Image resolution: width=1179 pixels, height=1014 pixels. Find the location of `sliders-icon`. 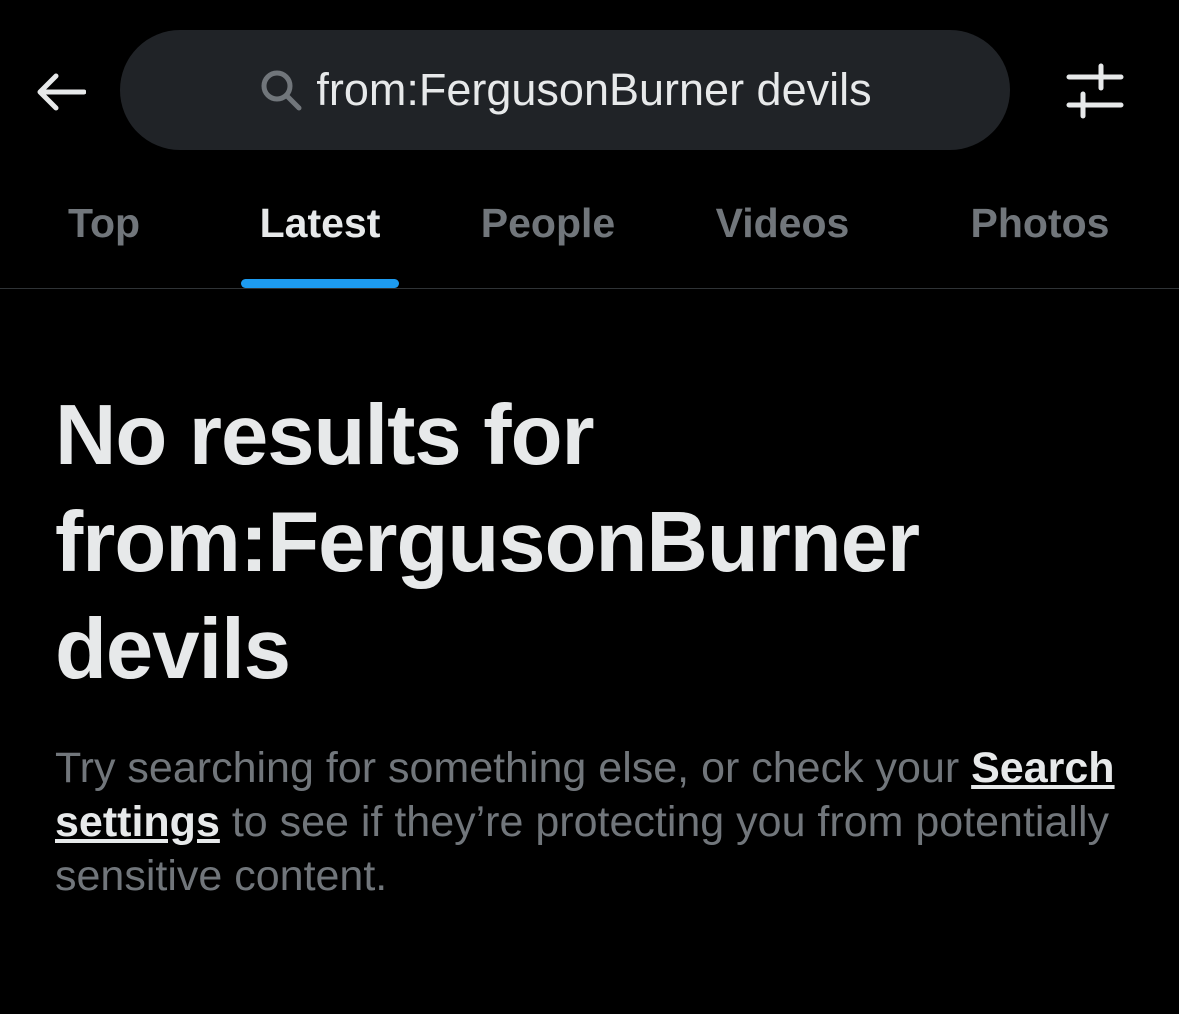

sliders-icon is located at coordinates (1095, 91).